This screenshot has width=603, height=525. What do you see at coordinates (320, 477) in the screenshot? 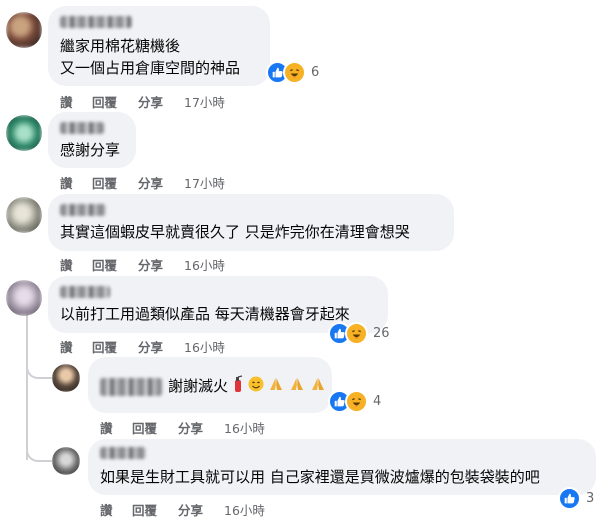
I see `reply-text: 如果是生財工具就可以用 自己家裡還是買微波爐爆的包裝袋裝的吧` at bounding box center [320, 477].